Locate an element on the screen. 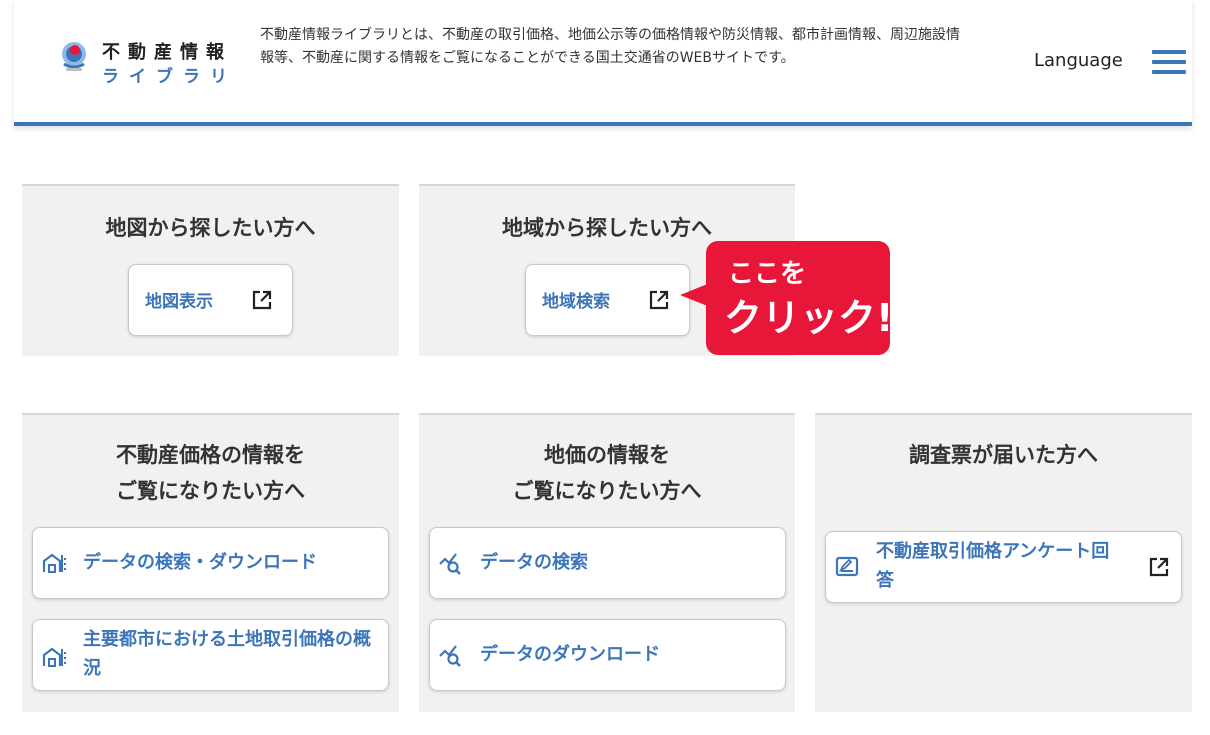 This screenshot has height=735, width=1210. logo-title-line1: 不動産情報 is located at coordinates (167, 52).